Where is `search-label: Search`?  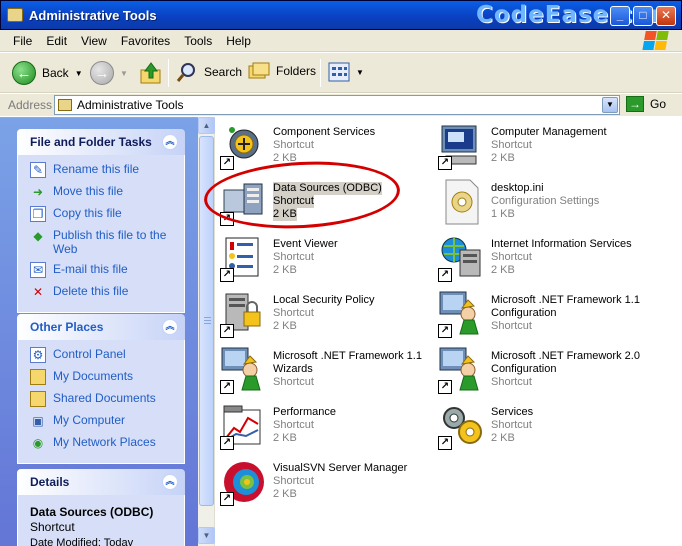
search-label: Search is located at coordinates (223, 72).